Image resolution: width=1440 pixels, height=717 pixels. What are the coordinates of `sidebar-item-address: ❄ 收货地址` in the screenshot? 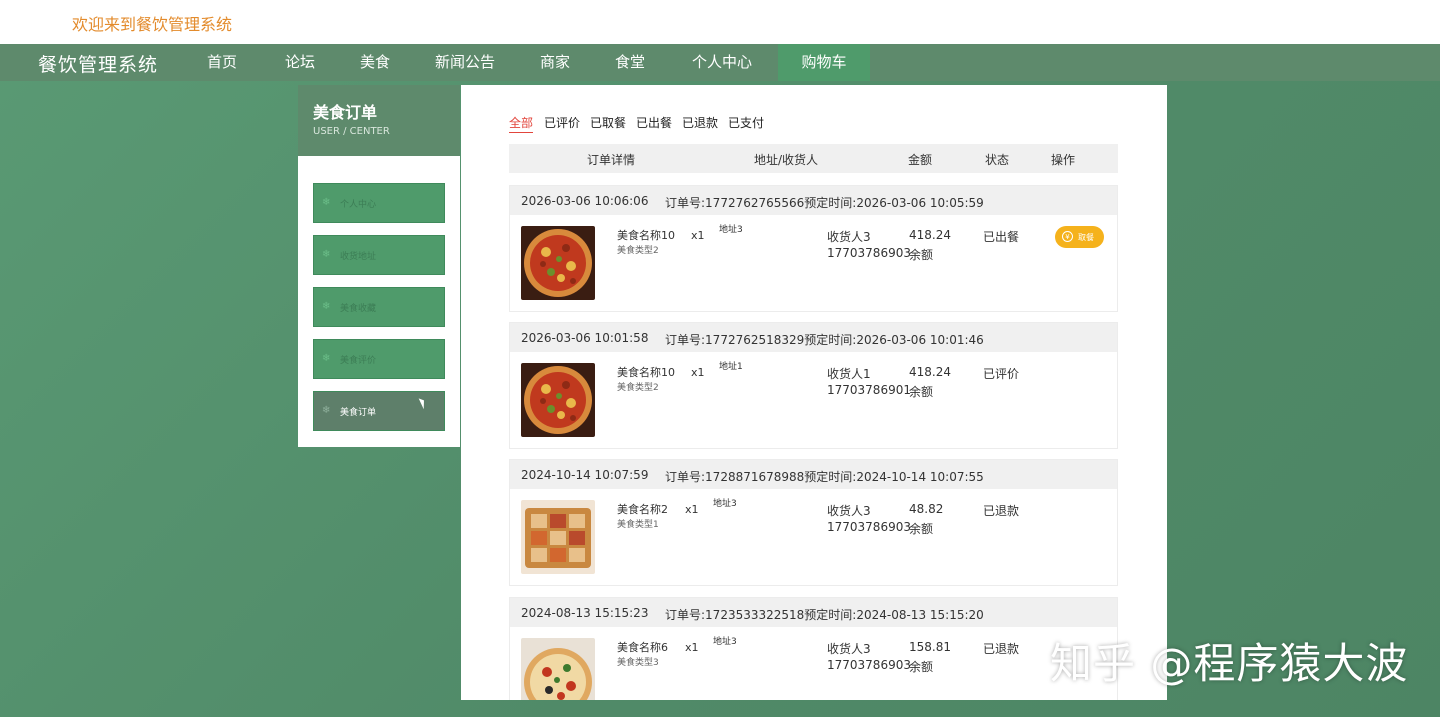 It's located at (379, 255).